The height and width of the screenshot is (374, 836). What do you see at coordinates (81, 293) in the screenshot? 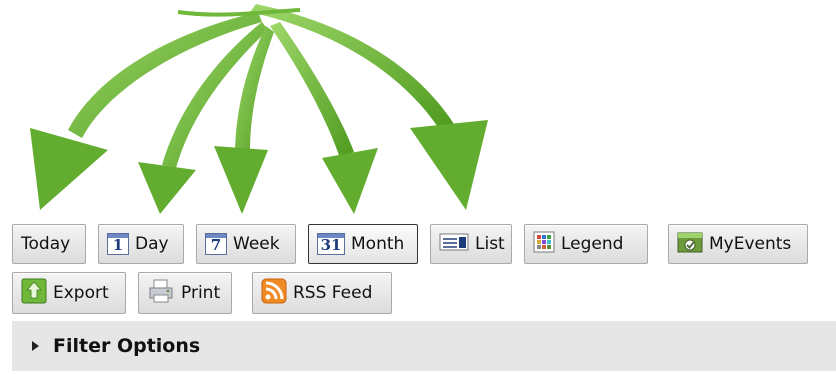
I see `export-label: Export` at bounding box center [81, 293].